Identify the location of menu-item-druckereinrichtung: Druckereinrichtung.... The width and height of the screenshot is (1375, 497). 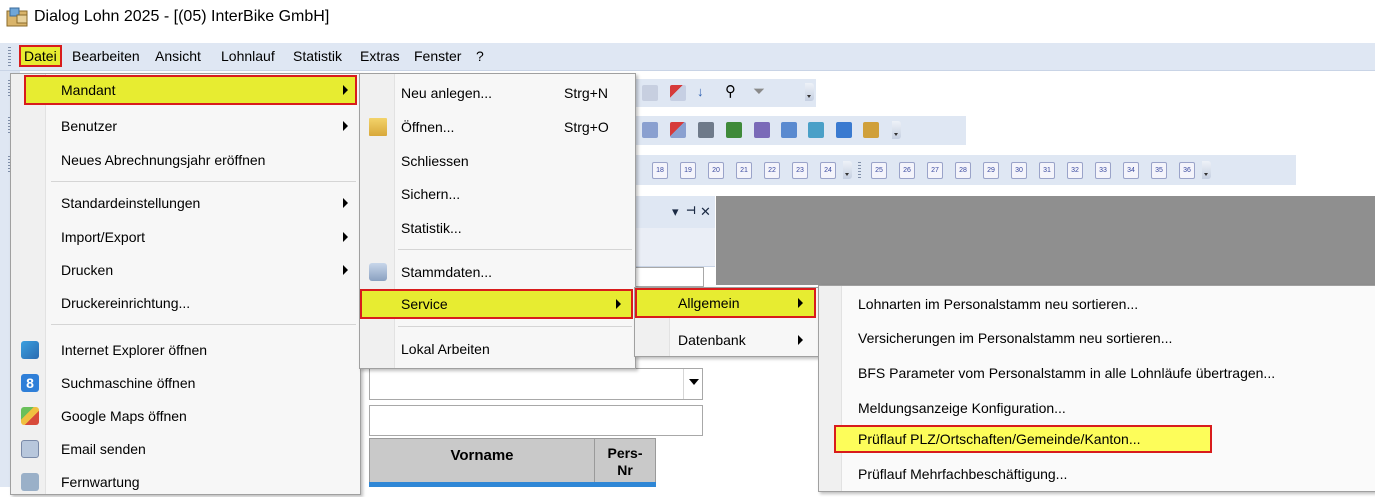
(190, 303).